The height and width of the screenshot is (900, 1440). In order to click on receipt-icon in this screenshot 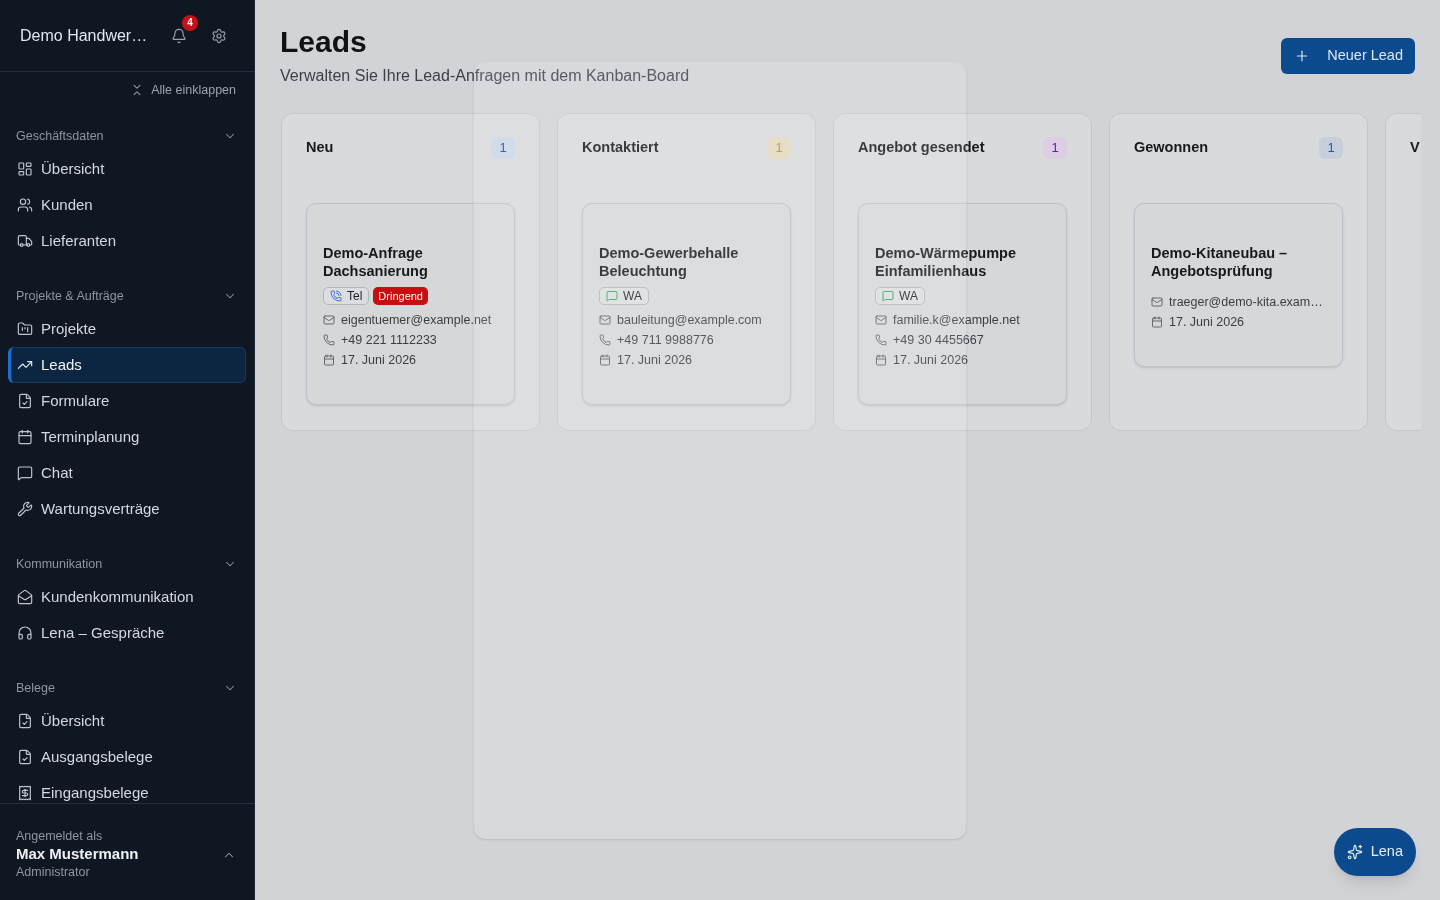, I will do `click(25, 793)`.